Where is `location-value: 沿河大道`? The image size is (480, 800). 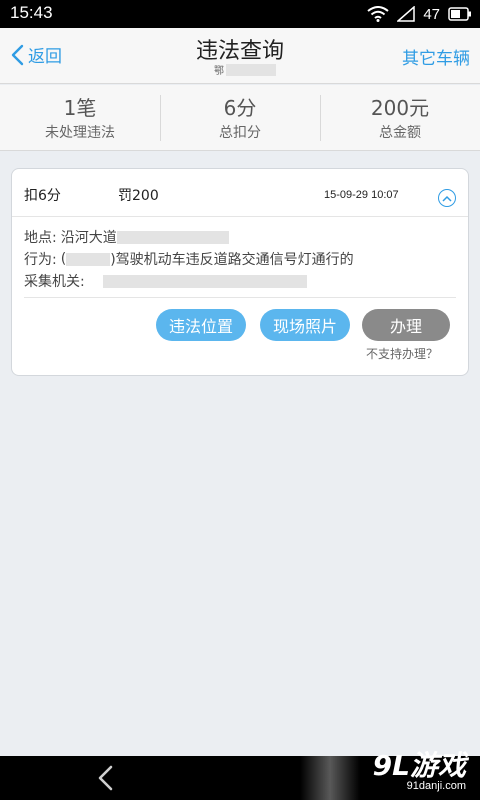 location-value: 沿河大道 is located at coordinates (88, 238).